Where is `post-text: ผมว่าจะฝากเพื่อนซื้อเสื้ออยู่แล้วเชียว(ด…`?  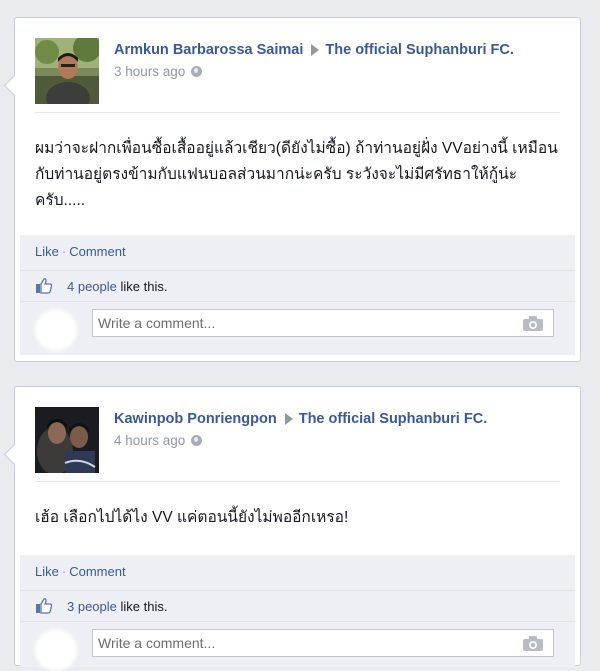 post-text: ผมว่าจะฝากเพื่อนซื้อเสื้ออยู่แล้วเชียว(ด… is located at coordinates (296, 174).